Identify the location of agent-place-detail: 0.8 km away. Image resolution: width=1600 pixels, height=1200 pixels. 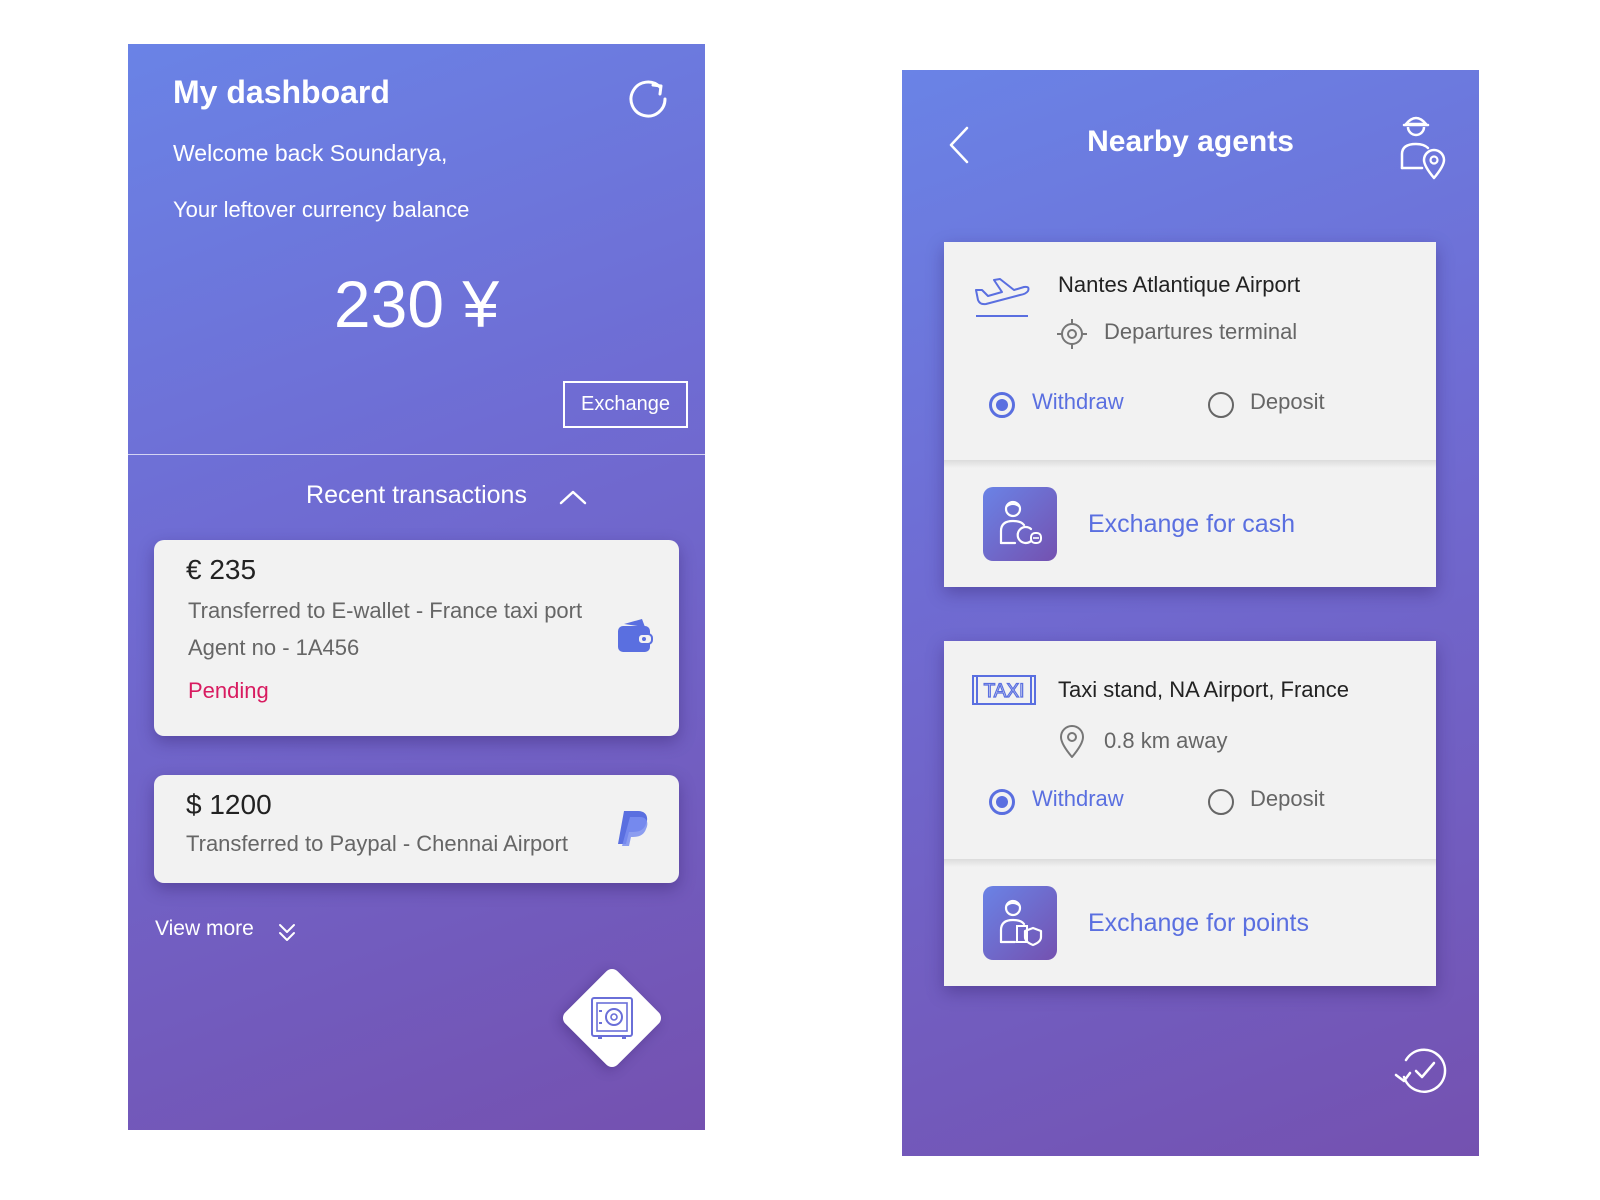
(1166, 740).